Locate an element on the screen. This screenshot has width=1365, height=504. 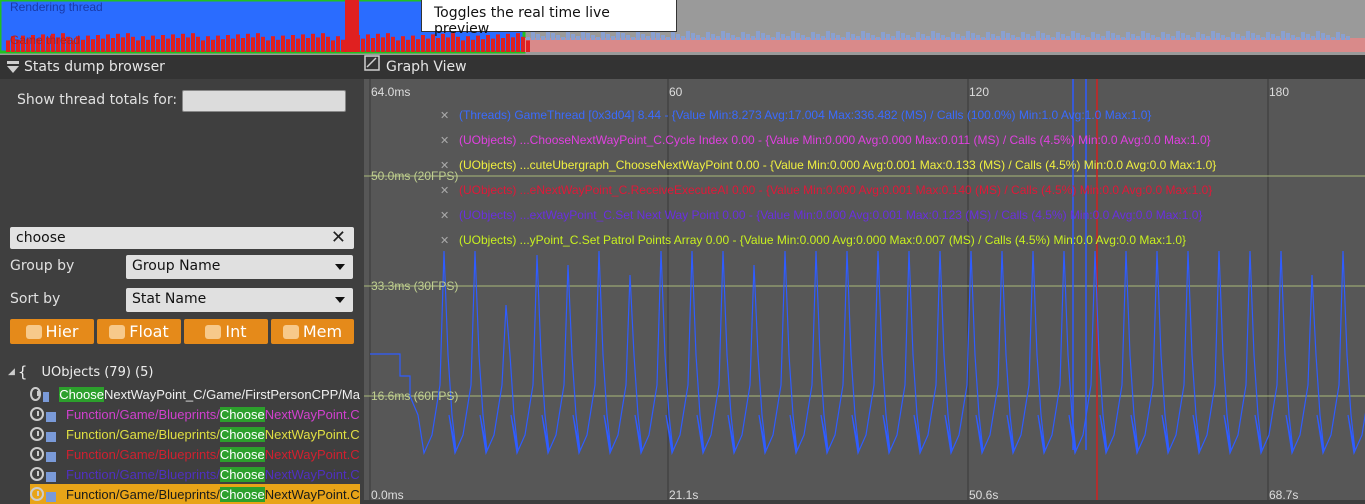
close-icon: ✕ is located at coordinates (338, 237).